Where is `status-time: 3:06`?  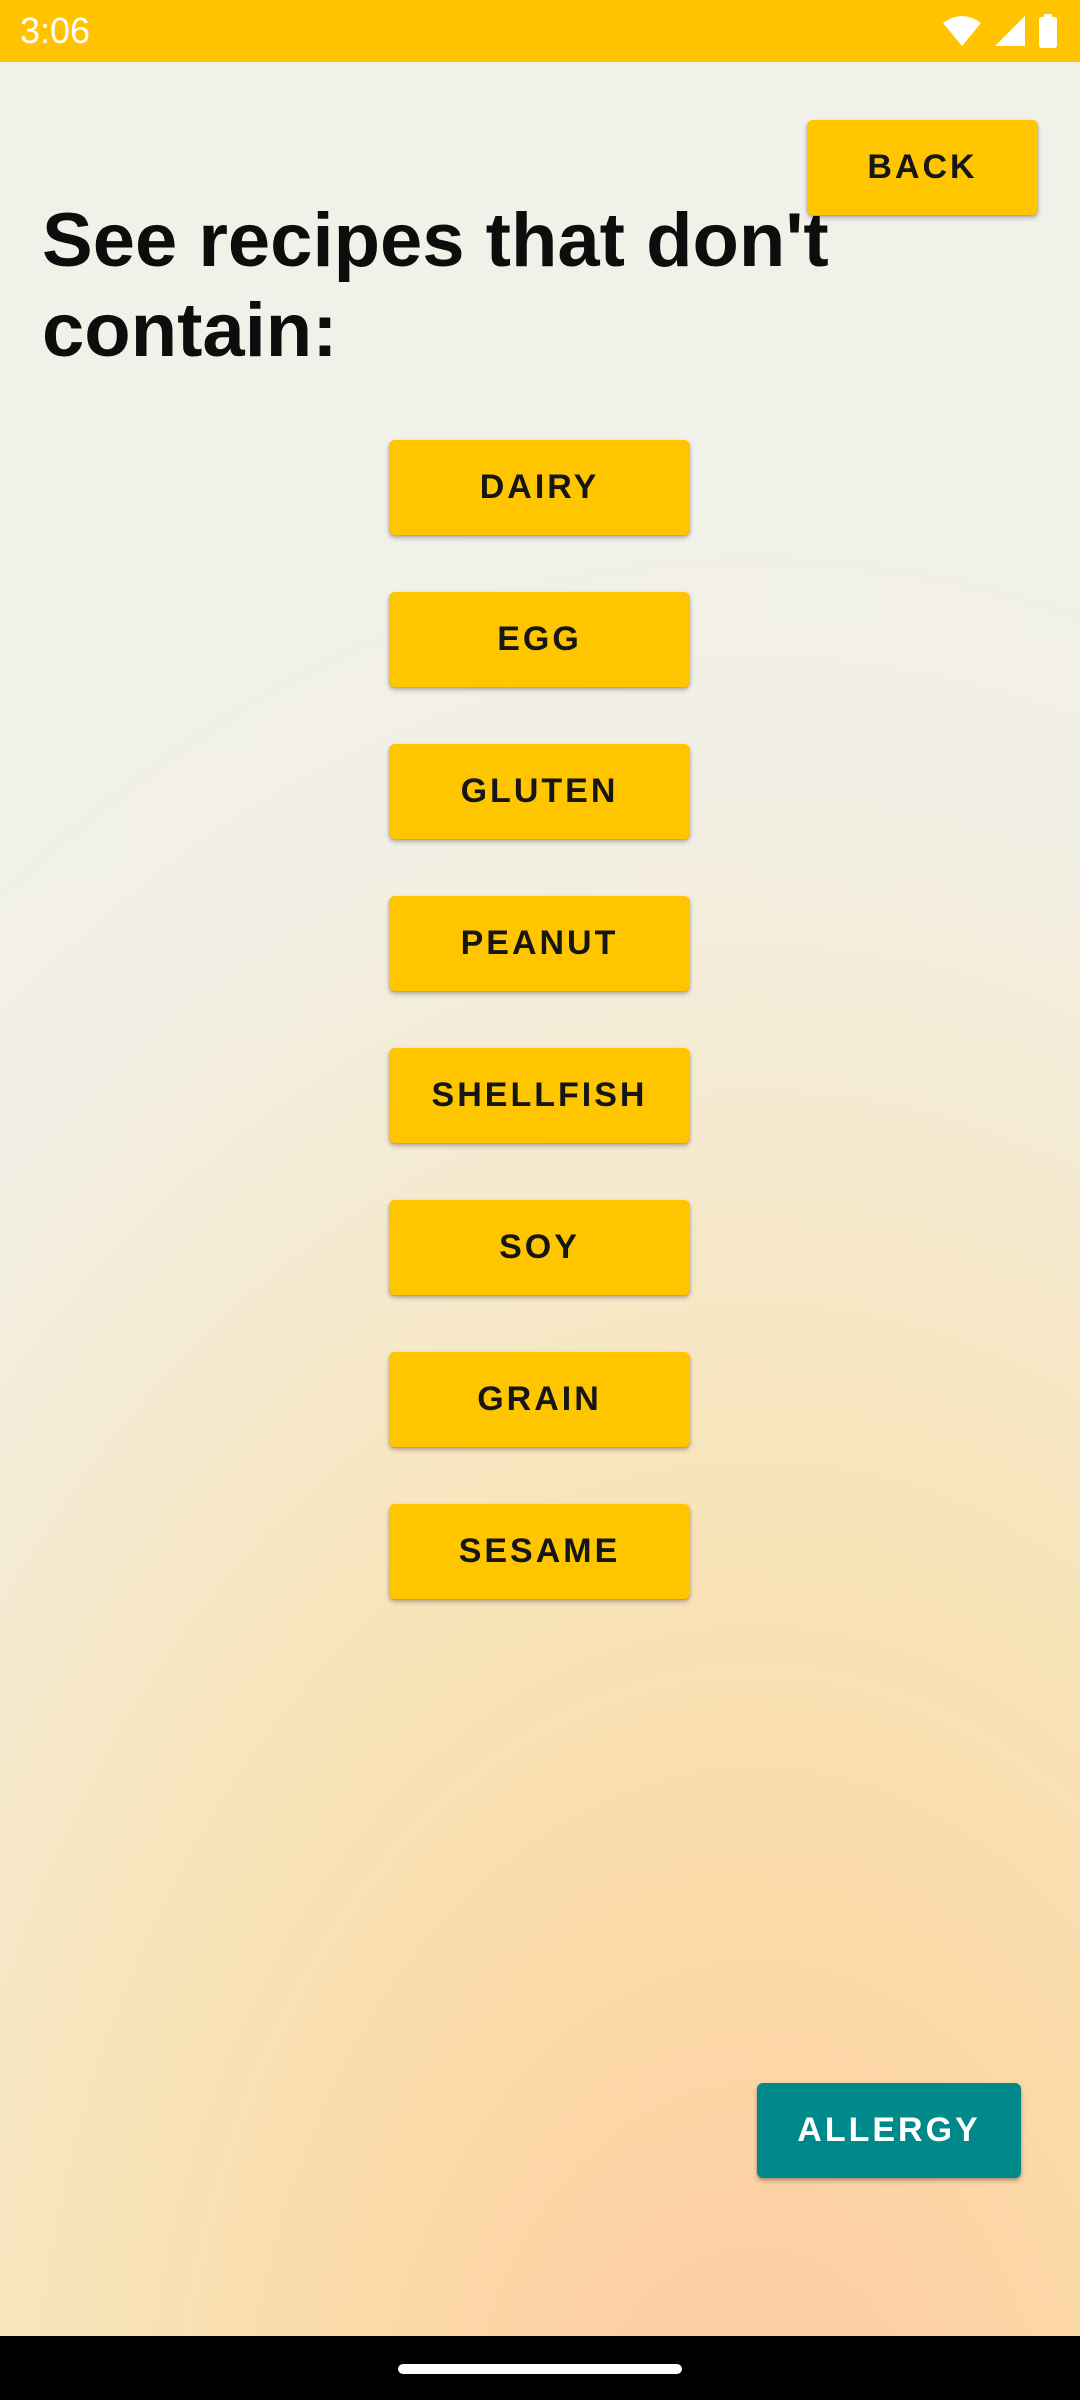
status-time: 3:06 is located at coordinates (55, 30).